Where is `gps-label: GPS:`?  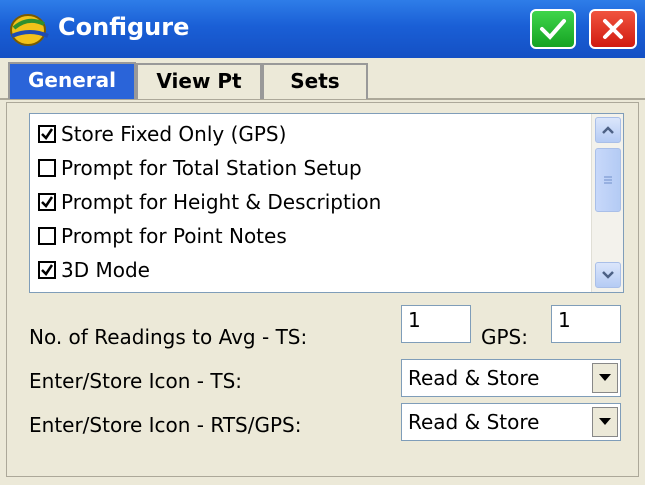 gps-label: GPS: is located at coordinates (504, 337).